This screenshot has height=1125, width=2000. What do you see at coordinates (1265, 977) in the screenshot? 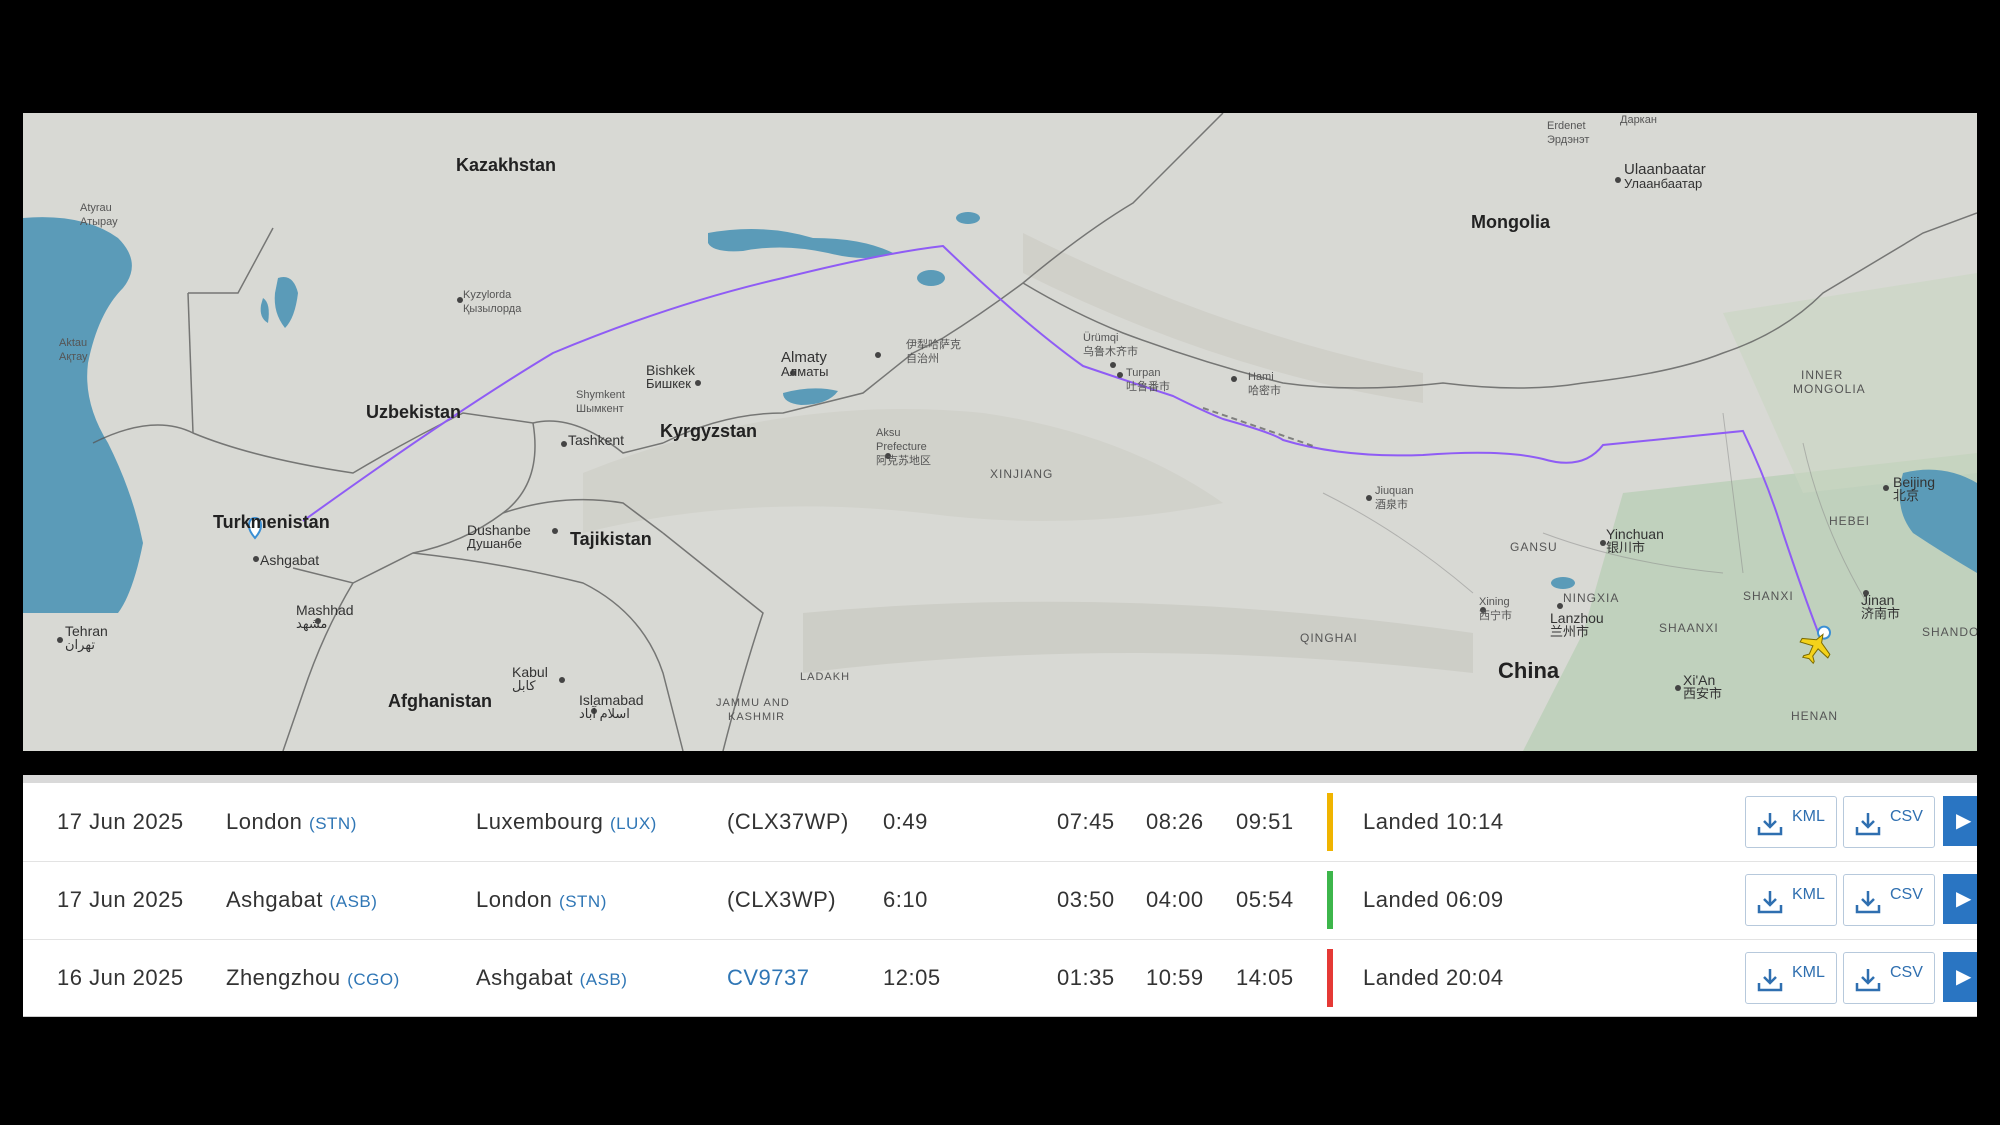
I see `flight-sta: 14:05` at bounding box center [1265, 977].